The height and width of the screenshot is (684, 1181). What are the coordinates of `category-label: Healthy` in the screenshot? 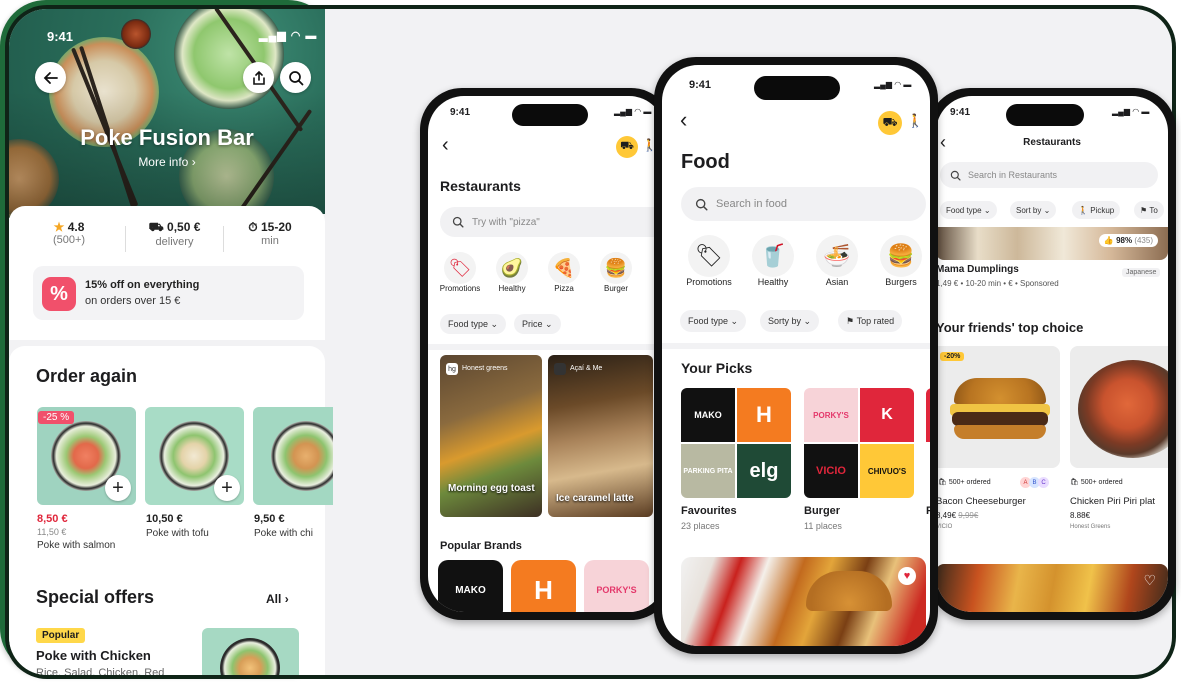 It's located at (773, 282).